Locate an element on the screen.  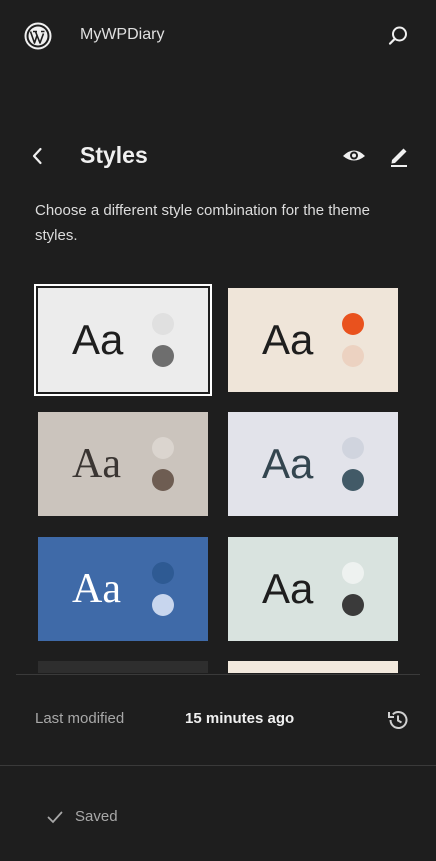
search-icon is located at coordinates (398, 36).